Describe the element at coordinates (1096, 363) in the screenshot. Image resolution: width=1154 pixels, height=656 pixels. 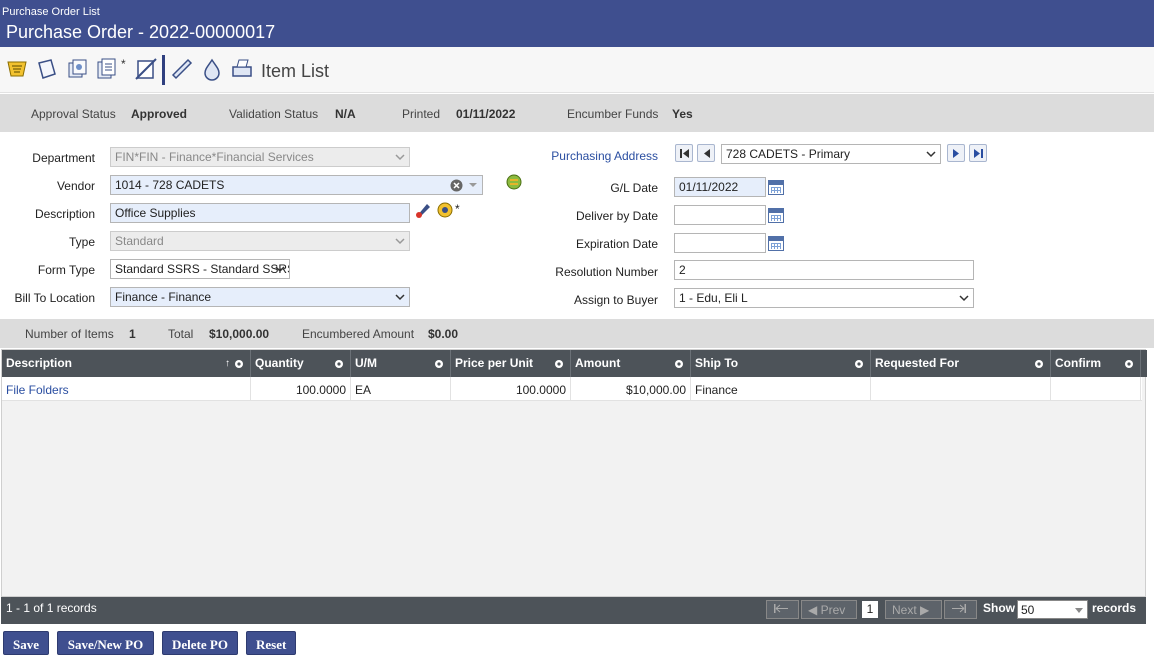
I see `column-header-confirm: Confirm` at that location.